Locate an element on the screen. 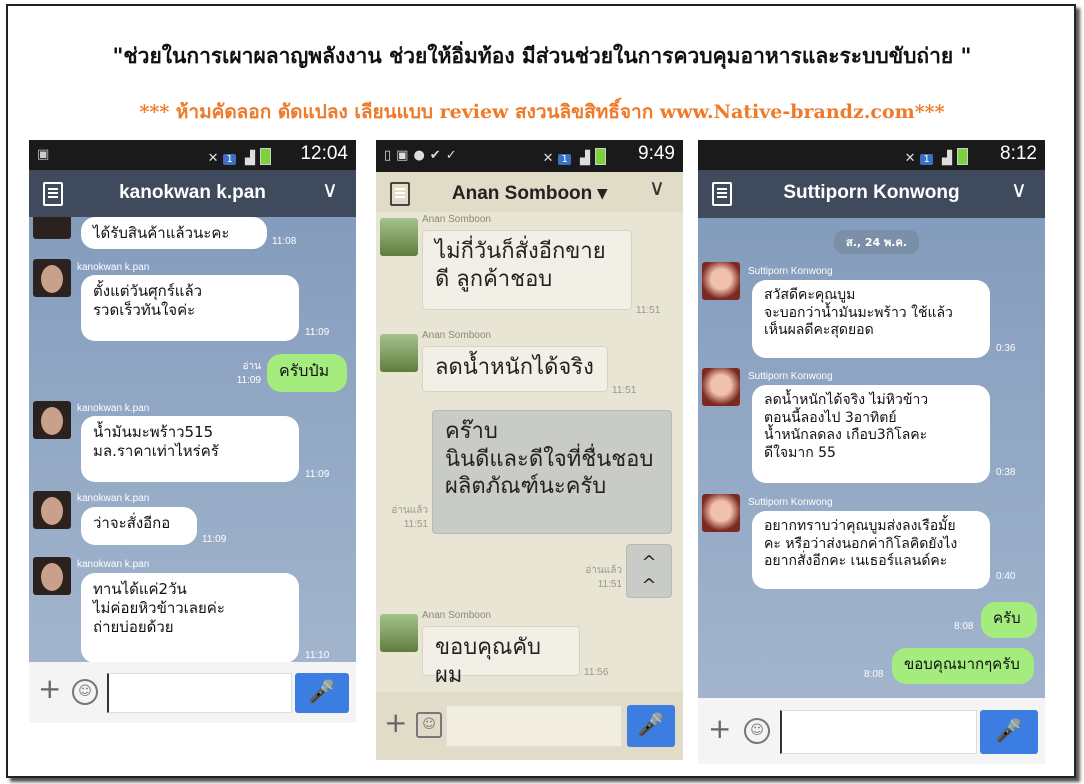  status-bar: ✕ 1 ▟ 8:12 is located at coordinates (871, 155).